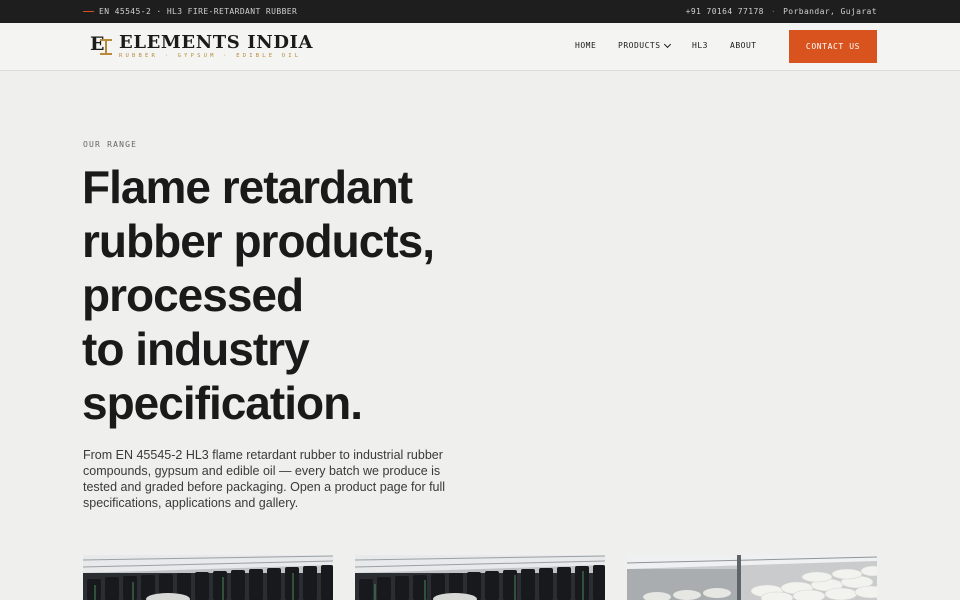 This screenshot has height=600, width=960. I want to click on topbar-contact: +91 70164 77178 · Porbandar, Gujarat, so click(781, 11).